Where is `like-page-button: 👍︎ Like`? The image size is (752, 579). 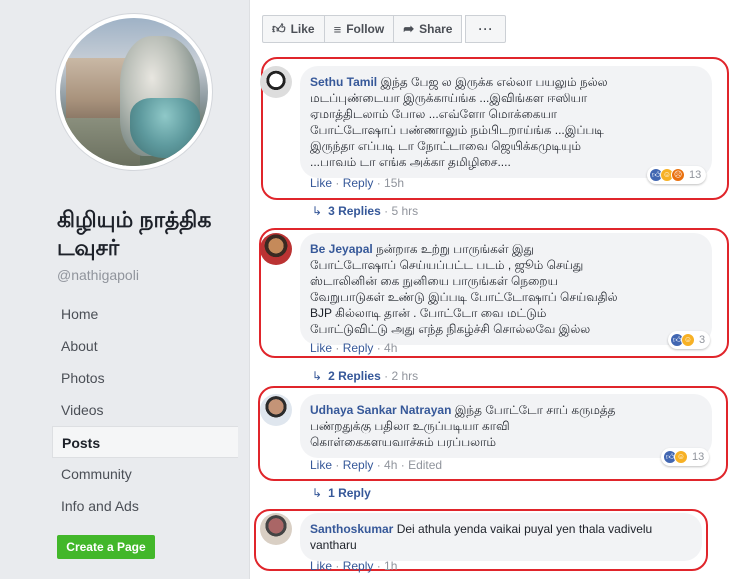 like-page-button: 👍︎ Like is located at coordinates (293, 29).